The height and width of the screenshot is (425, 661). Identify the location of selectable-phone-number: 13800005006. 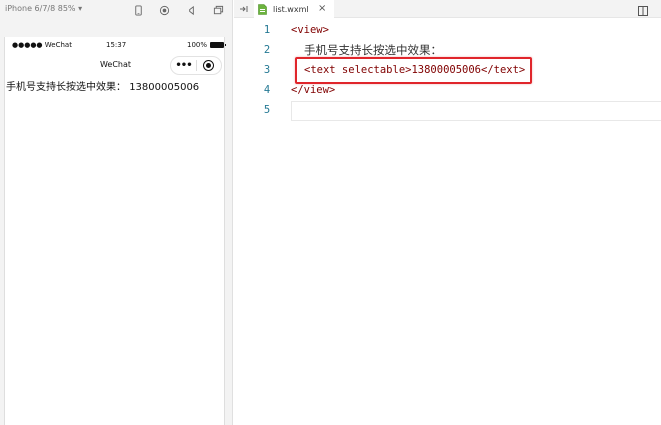
(164, 87).